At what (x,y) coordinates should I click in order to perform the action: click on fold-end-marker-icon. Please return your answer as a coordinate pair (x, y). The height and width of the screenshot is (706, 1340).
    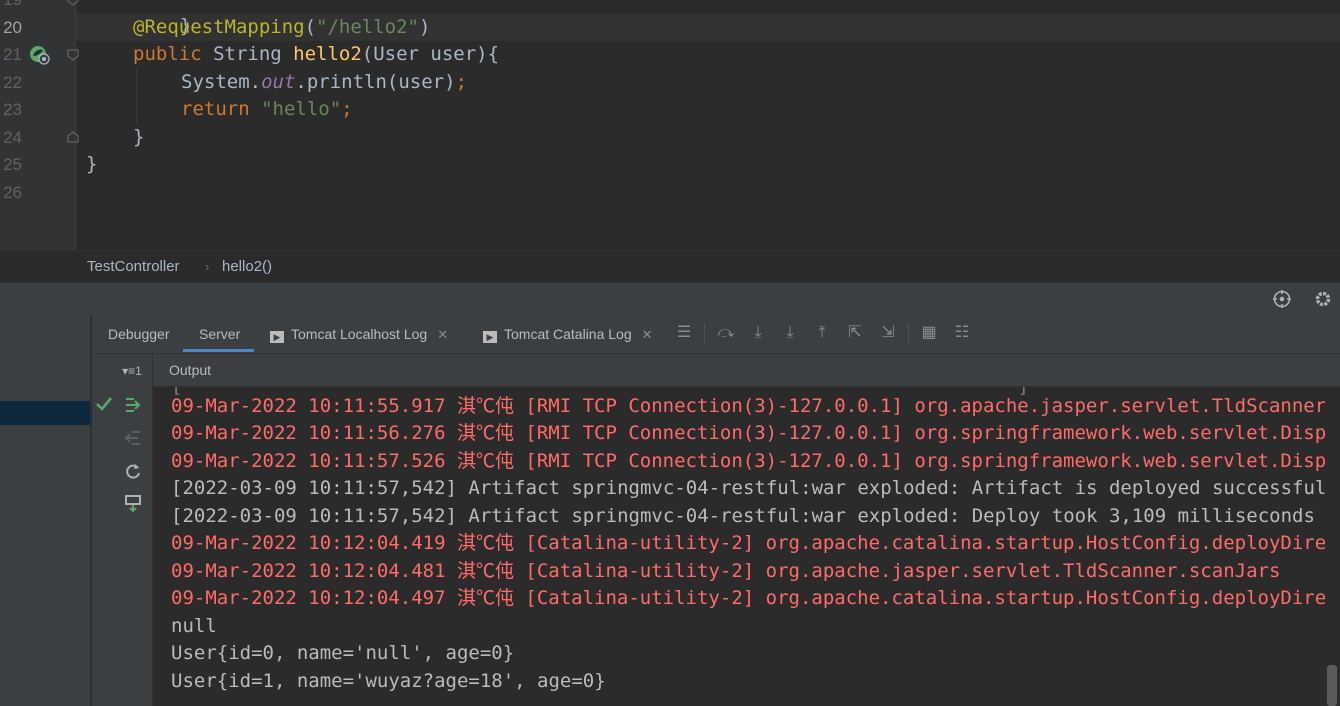
    Looking at the image, I should click on (73, 137).